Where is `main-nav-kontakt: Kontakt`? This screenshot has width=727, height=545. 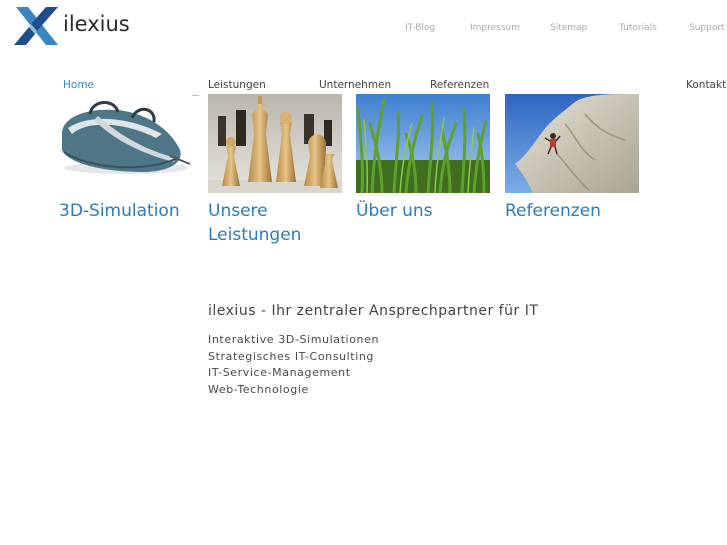
main-nav-kontakt: Kontakt is located at coordinates (706, 85).